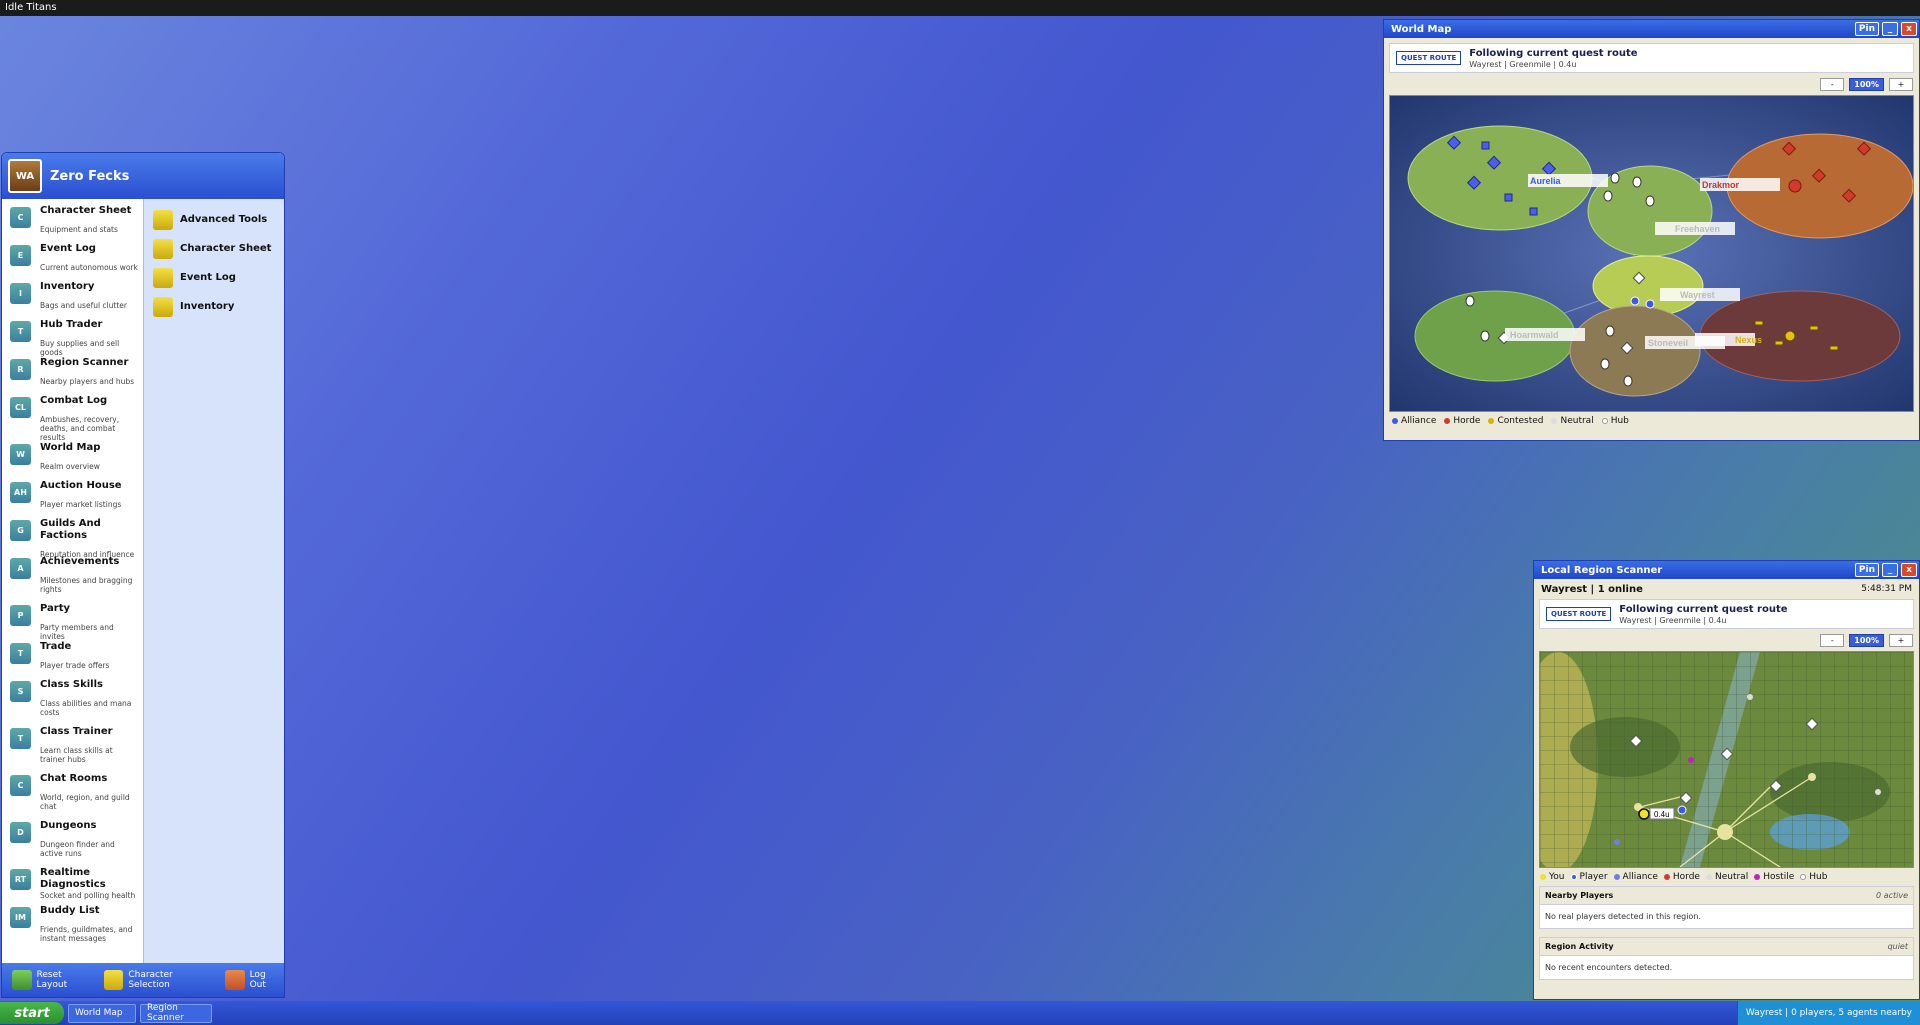 This screenshot has width=1920, height=1025. I want to click on taskbar-item-world-map: World Map, so click(102, 1013).